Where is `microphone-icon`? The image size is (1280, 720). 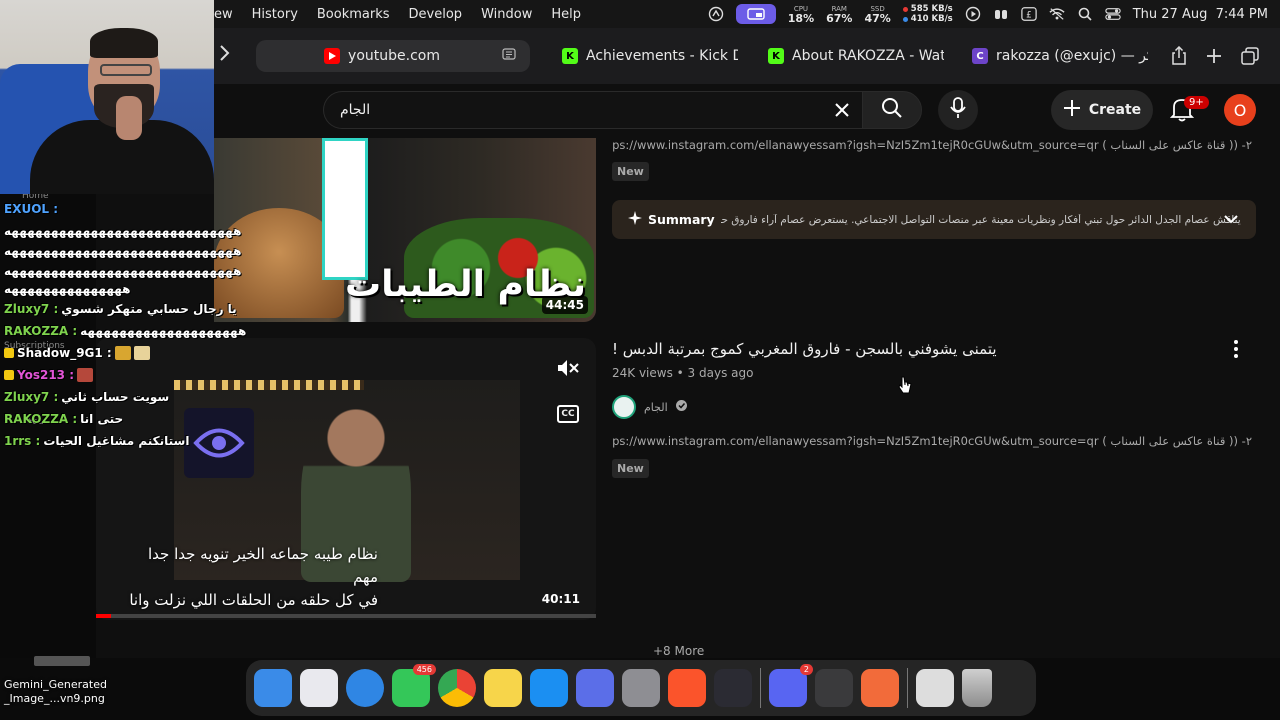
microphone-icon is located at coordinates (958, 110).